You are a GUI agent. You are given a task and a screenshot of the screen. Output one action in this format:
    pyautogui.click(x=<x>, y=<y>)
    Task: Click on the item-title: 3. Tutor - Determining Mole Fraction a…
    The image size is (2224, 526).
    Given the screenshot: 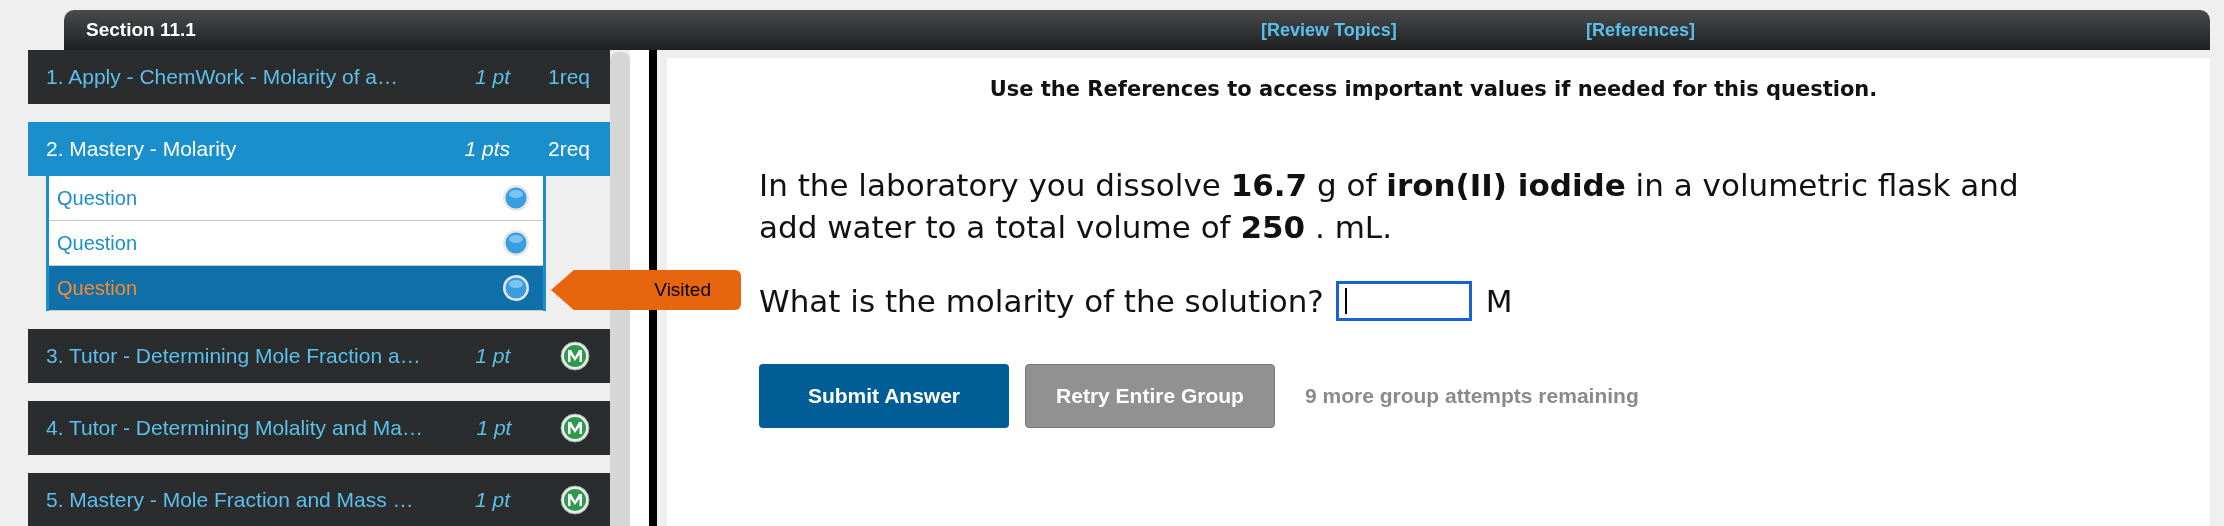 What is the action you would take?
    pyautogui.click(x=233, y=356)
    